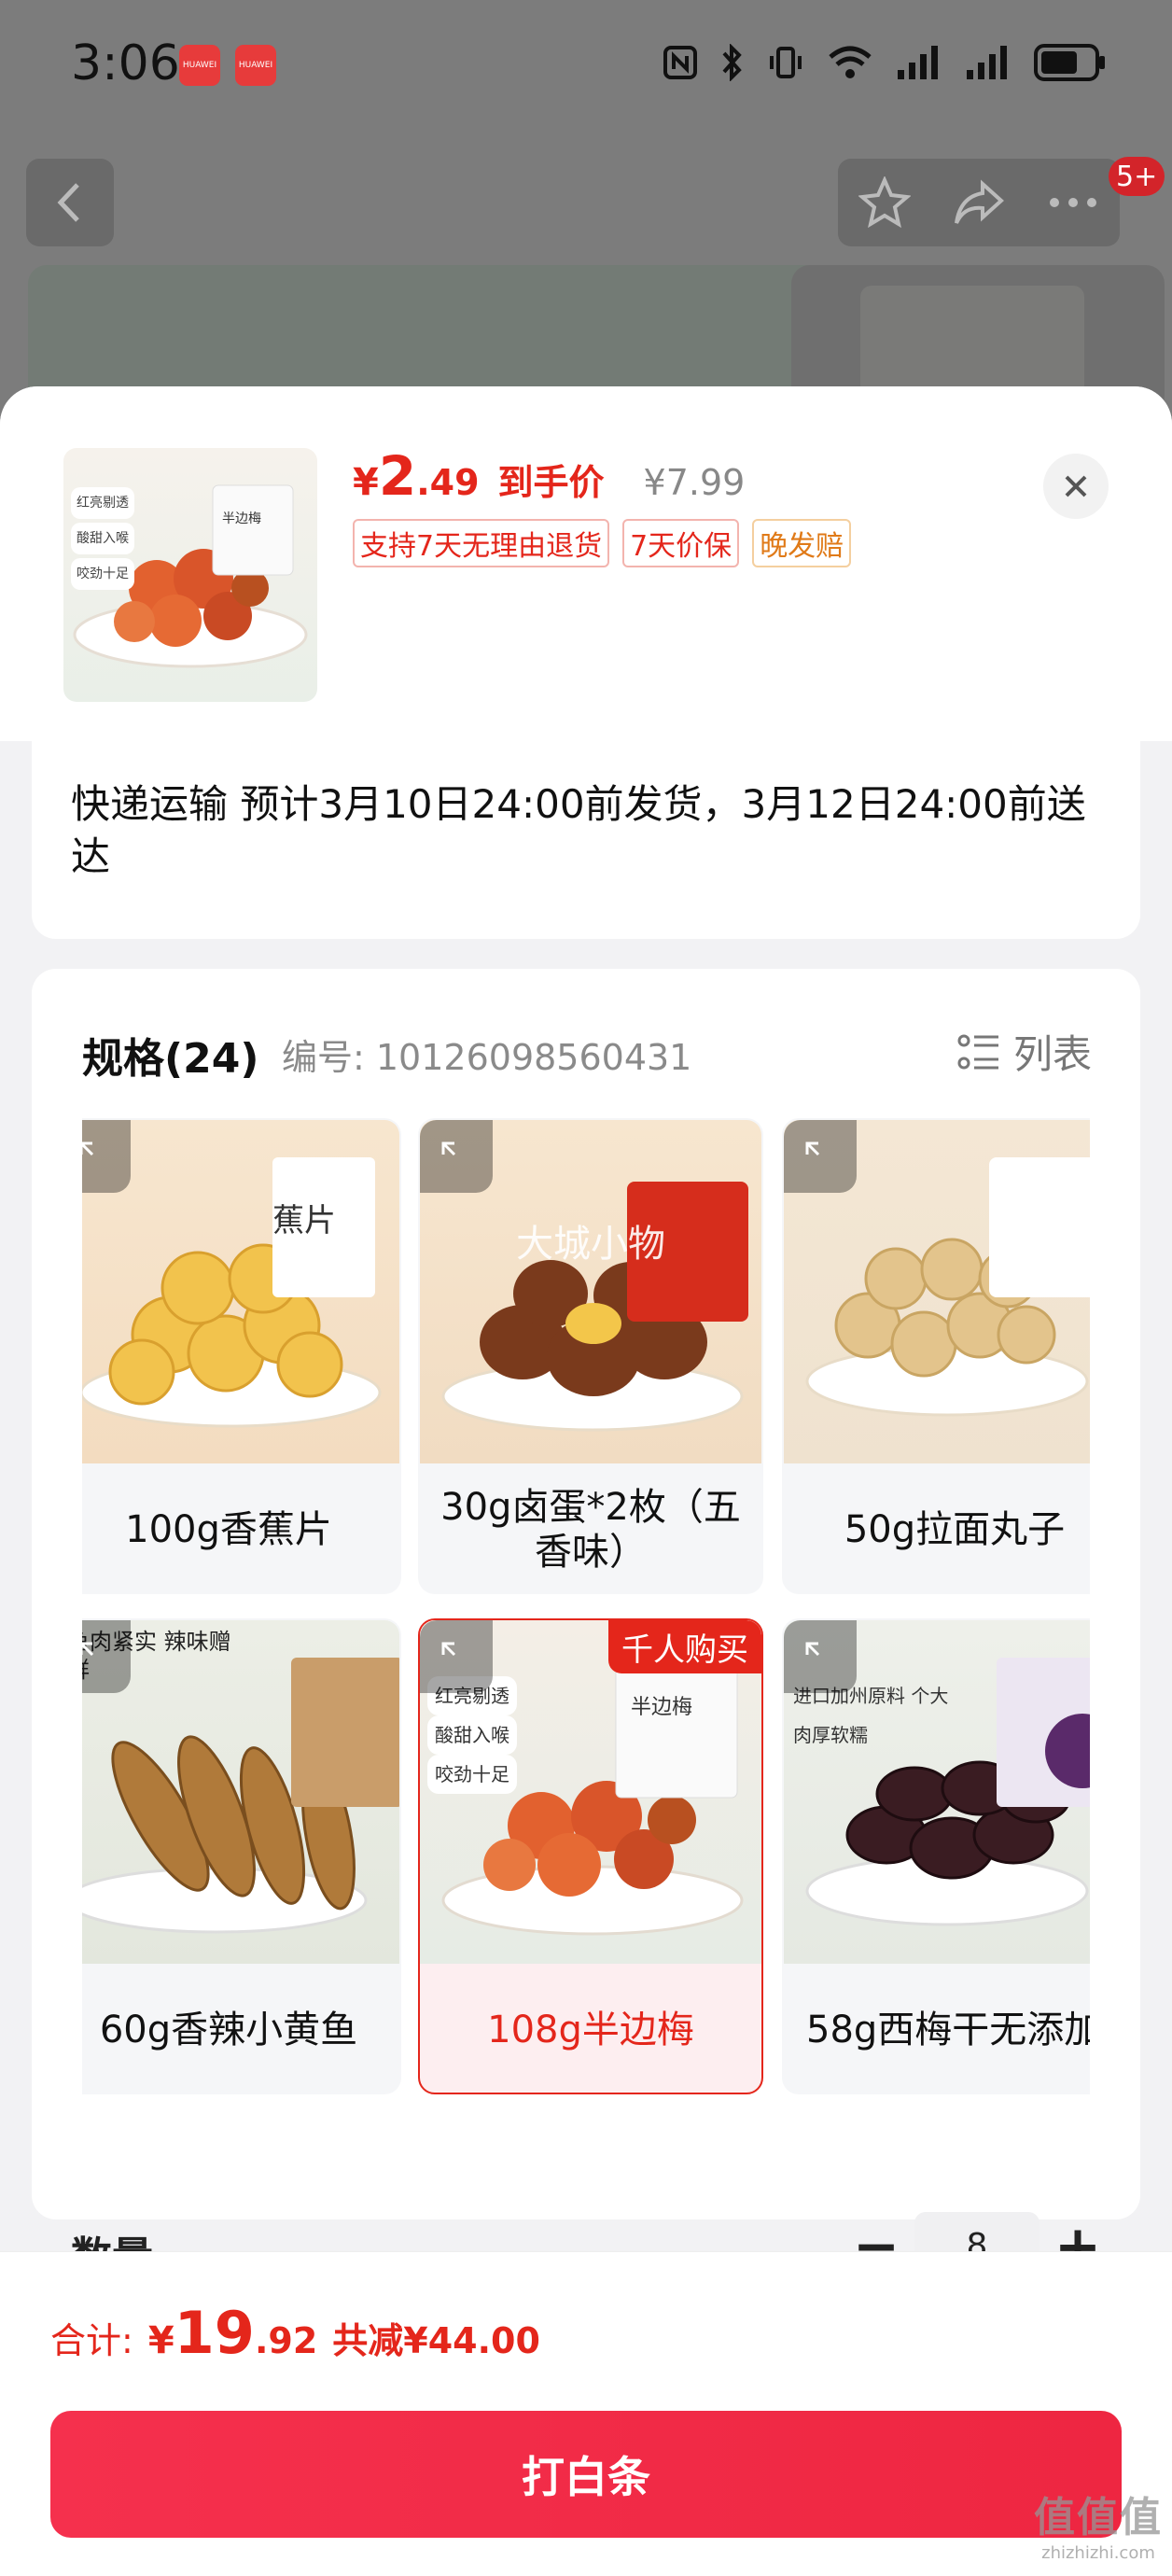 This screenshot has width=1172, height=2576. I want to click on sku-number: 编号: 10126098560431, so click(487, 1057).